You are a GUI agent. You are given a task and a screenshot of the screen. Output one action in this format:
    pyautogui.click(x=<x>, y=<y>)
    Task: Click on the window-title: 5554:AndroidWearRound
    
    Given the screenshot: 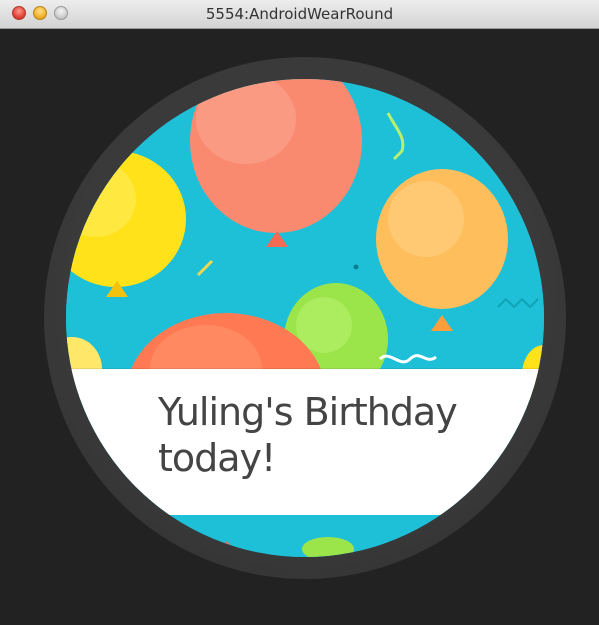 What is the action you would take?
    pyautogui.click(x=299, y=14)
    